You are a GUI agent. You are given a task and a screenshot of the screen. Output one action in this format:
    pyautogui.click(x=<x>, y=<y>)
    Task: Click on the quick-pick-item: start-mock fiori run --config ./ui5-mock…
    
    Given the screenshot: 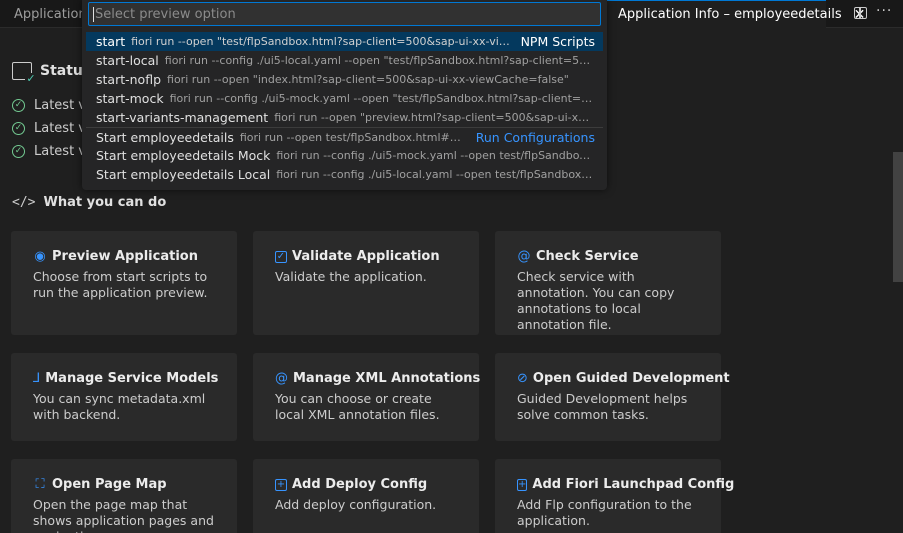 What is the action you would take?
    pyautogui.click(x=344, y=98)
    